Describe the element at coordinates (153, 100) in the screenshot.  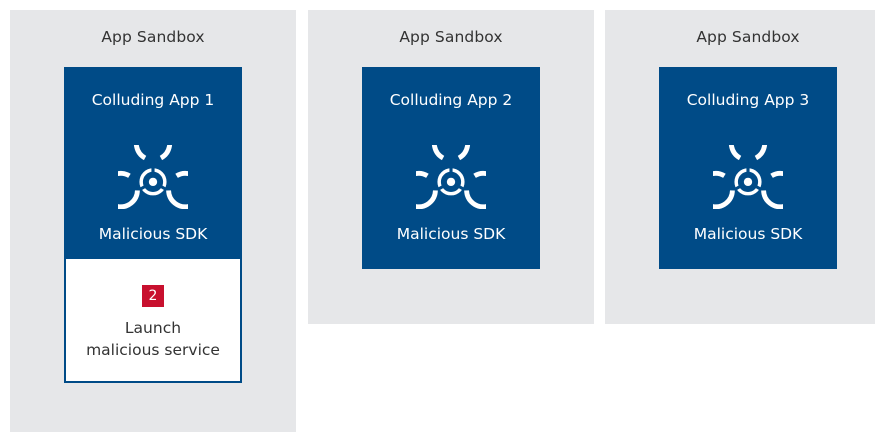
I see `app-title: Colluding App 1` at that location.